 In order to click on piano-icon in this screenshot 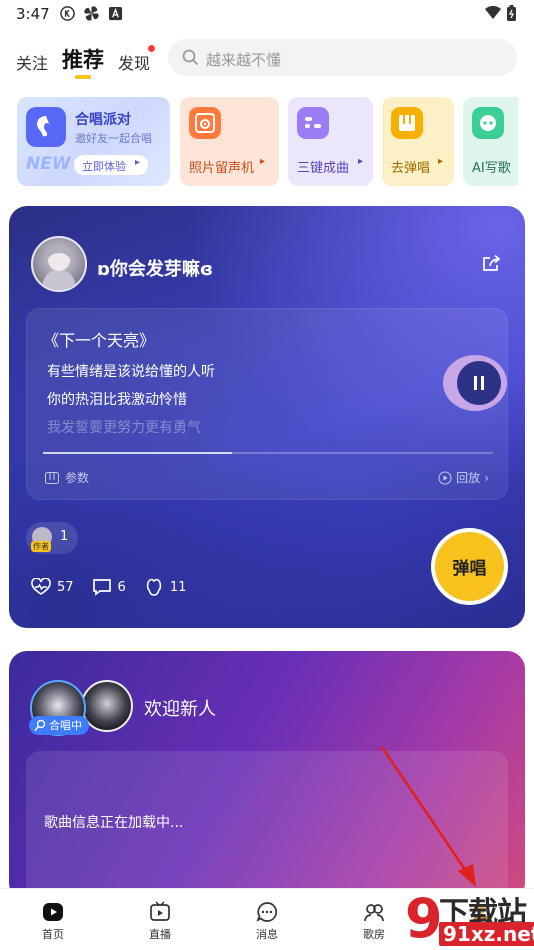, I will do `click(407, 123)`.